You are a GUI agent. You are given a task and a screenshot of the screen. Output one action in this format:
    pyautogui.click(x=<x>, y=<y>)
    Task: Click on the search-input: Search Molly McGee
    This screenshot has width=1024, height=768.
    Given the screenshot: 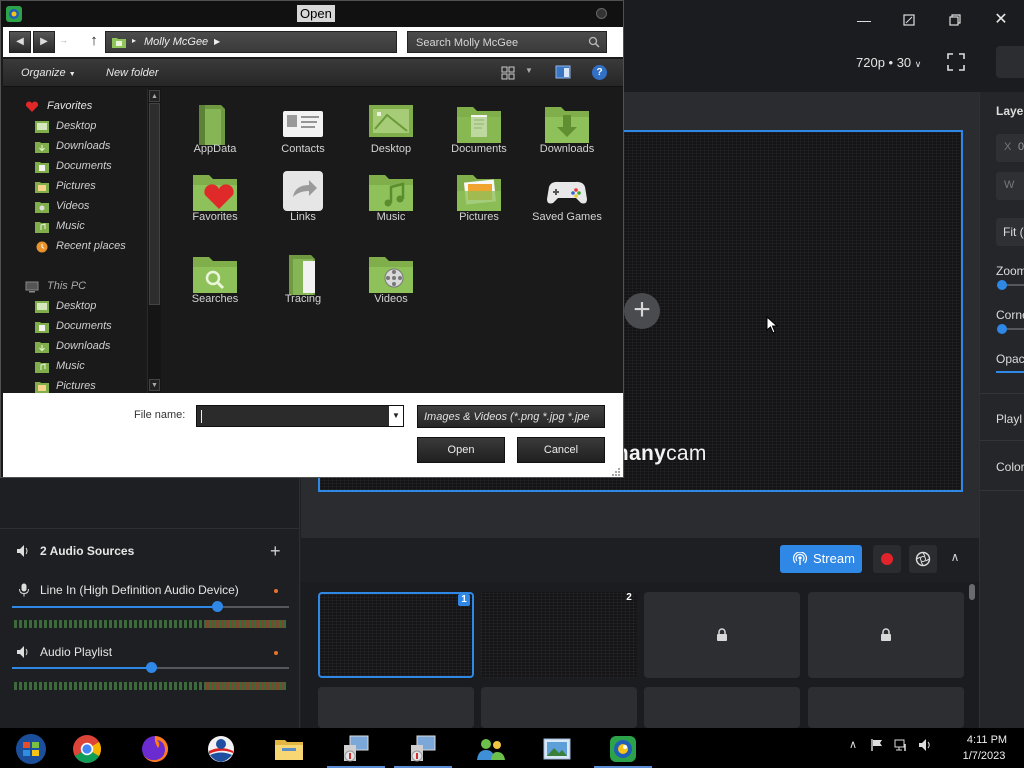 What is the action you would take?
    pyautogui.click(x=507, y=42)
    